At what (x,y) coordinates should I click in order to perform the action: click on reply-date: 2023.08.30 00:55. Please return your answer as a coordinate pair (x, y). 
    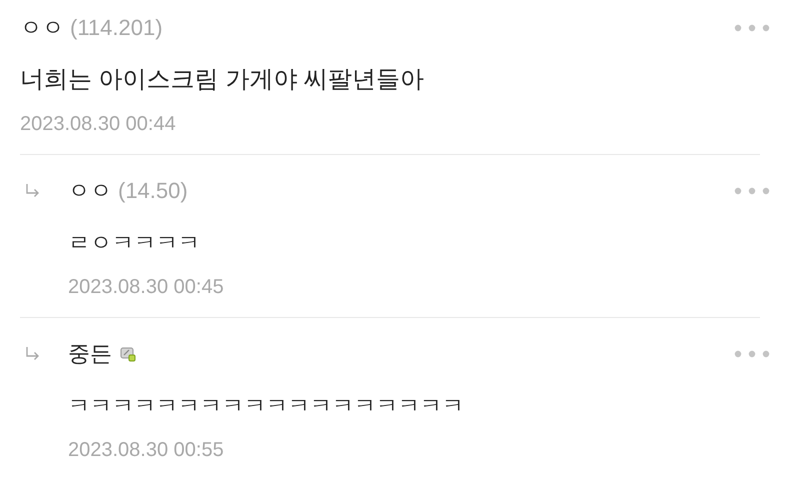
    Looking at the image, I should click on (146, 450).